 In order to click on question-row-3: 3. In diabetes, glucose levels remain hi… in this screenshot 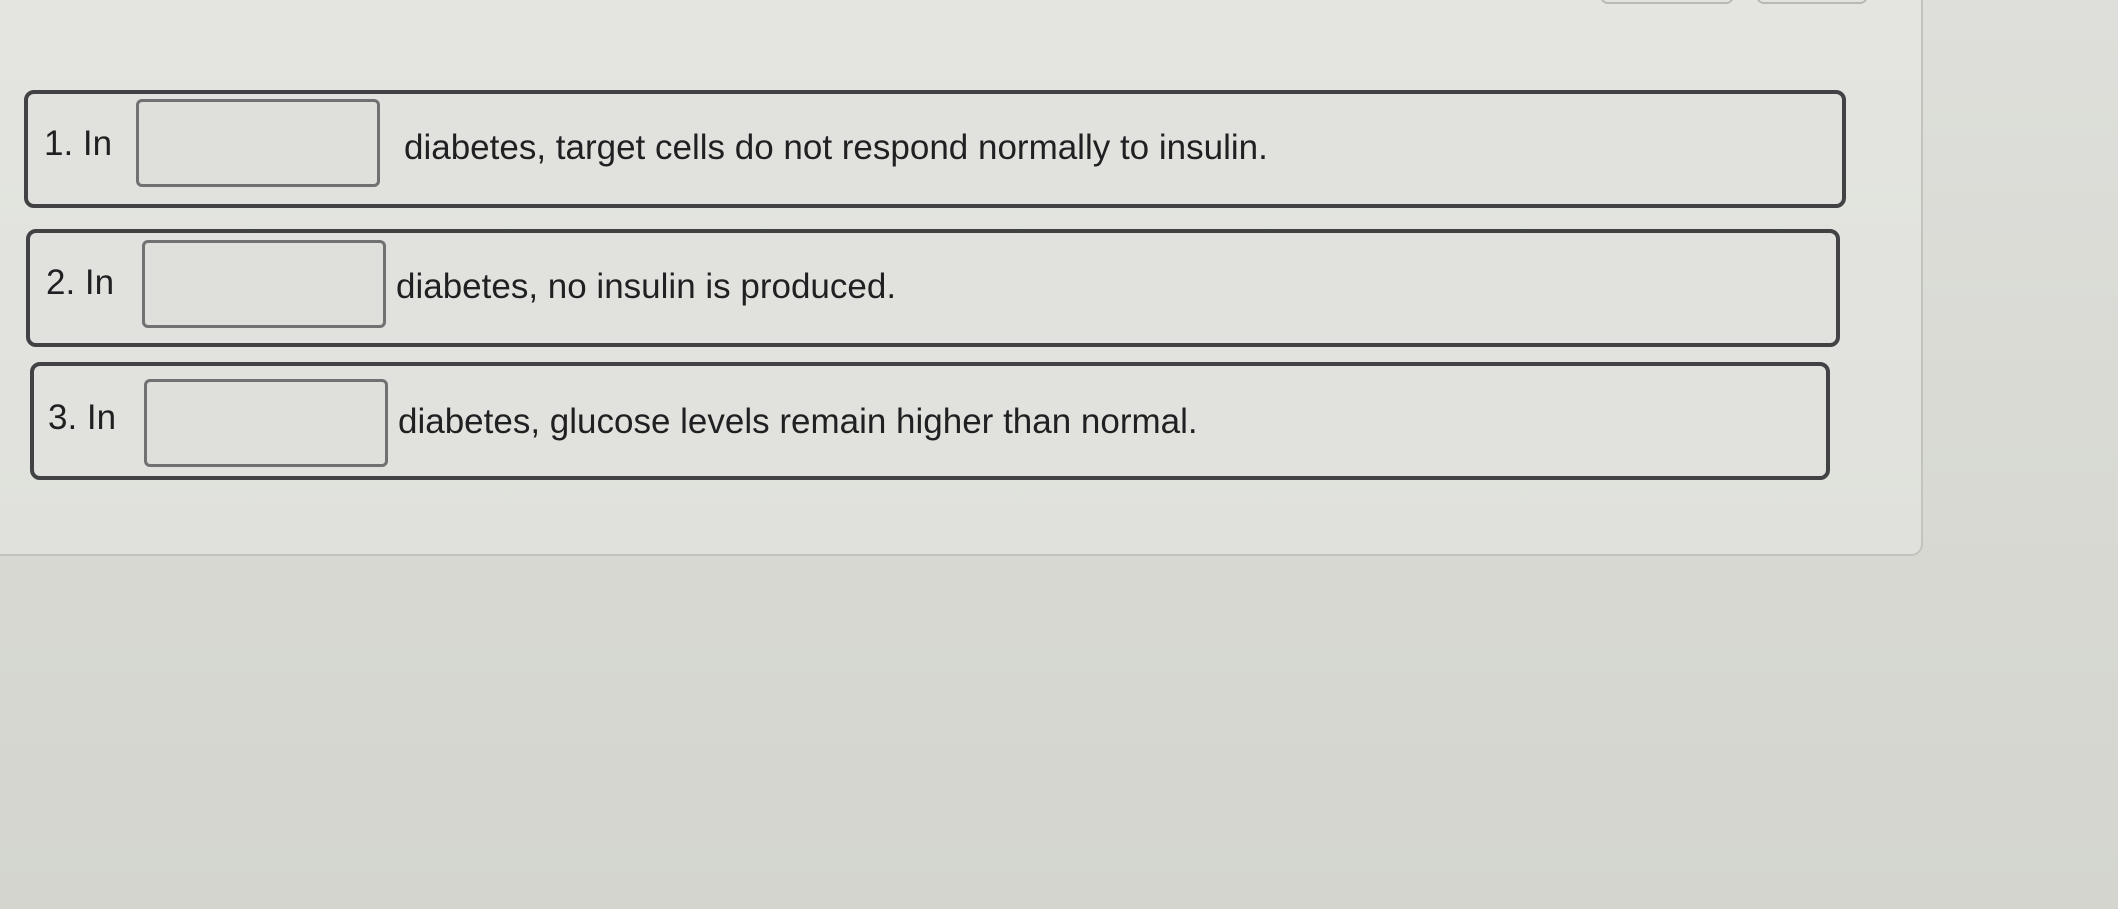, I will do `click(930, 421)`.